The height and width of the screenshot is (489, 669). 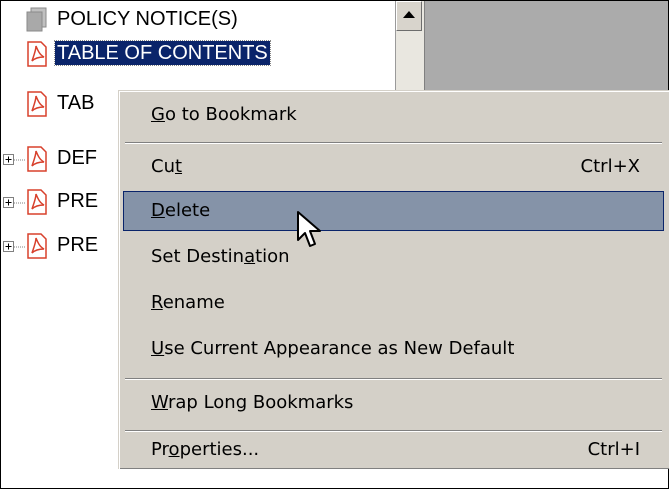 What do you see at coordinates (162, 53) in the screenshot?
I see `bookmark-label: TABLE OF CONTENTS` at bounding box center [162, 53].